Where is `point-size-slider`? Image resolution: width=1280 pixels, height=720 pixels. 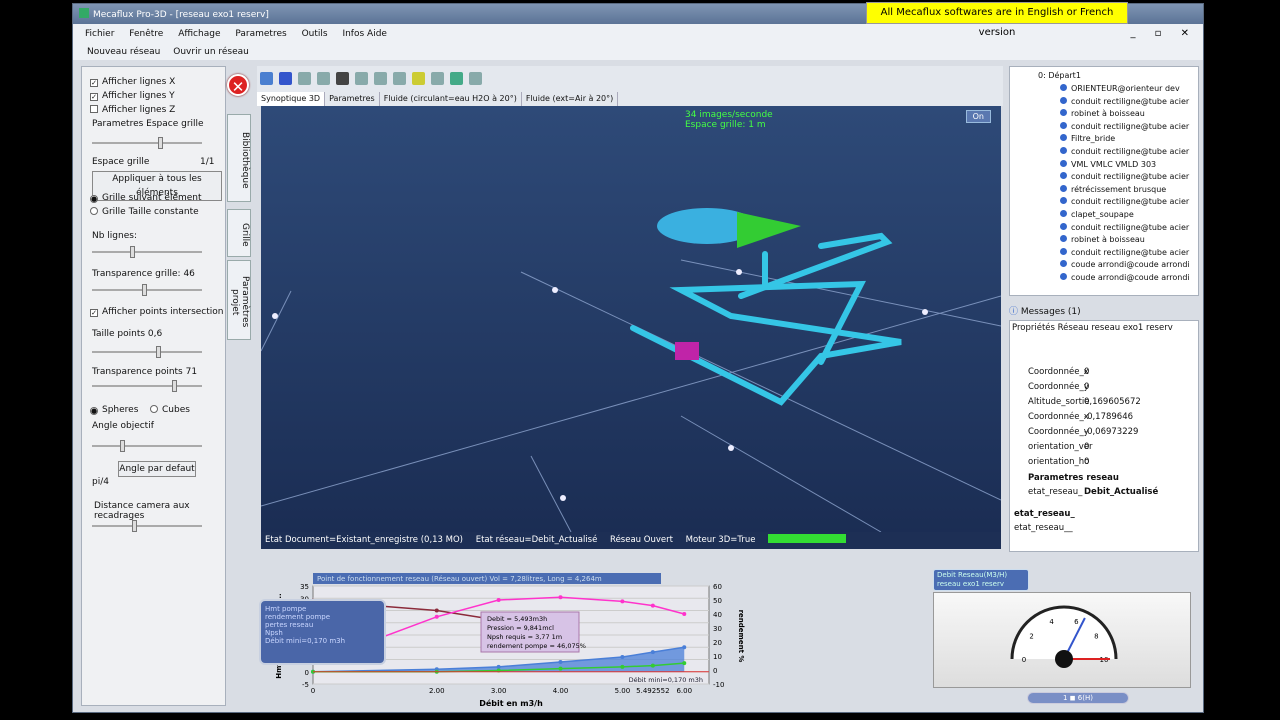
point-size-slider is located at coordinates (147, 352).